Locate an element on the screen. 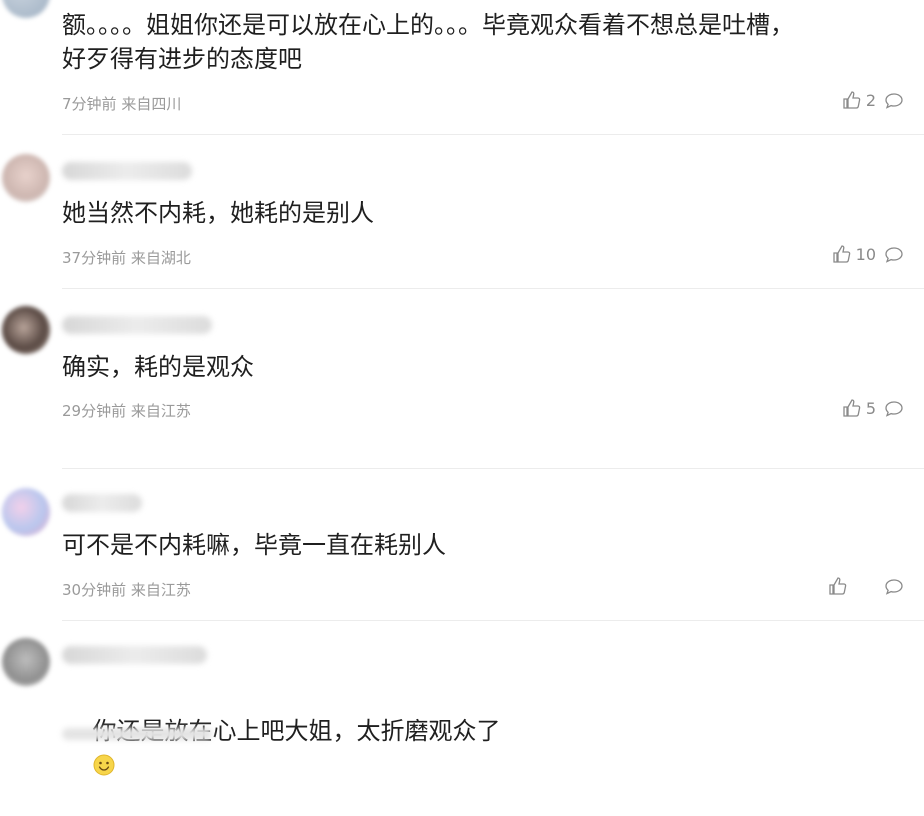  like-count: 5 is located at coordinates (870, 408).